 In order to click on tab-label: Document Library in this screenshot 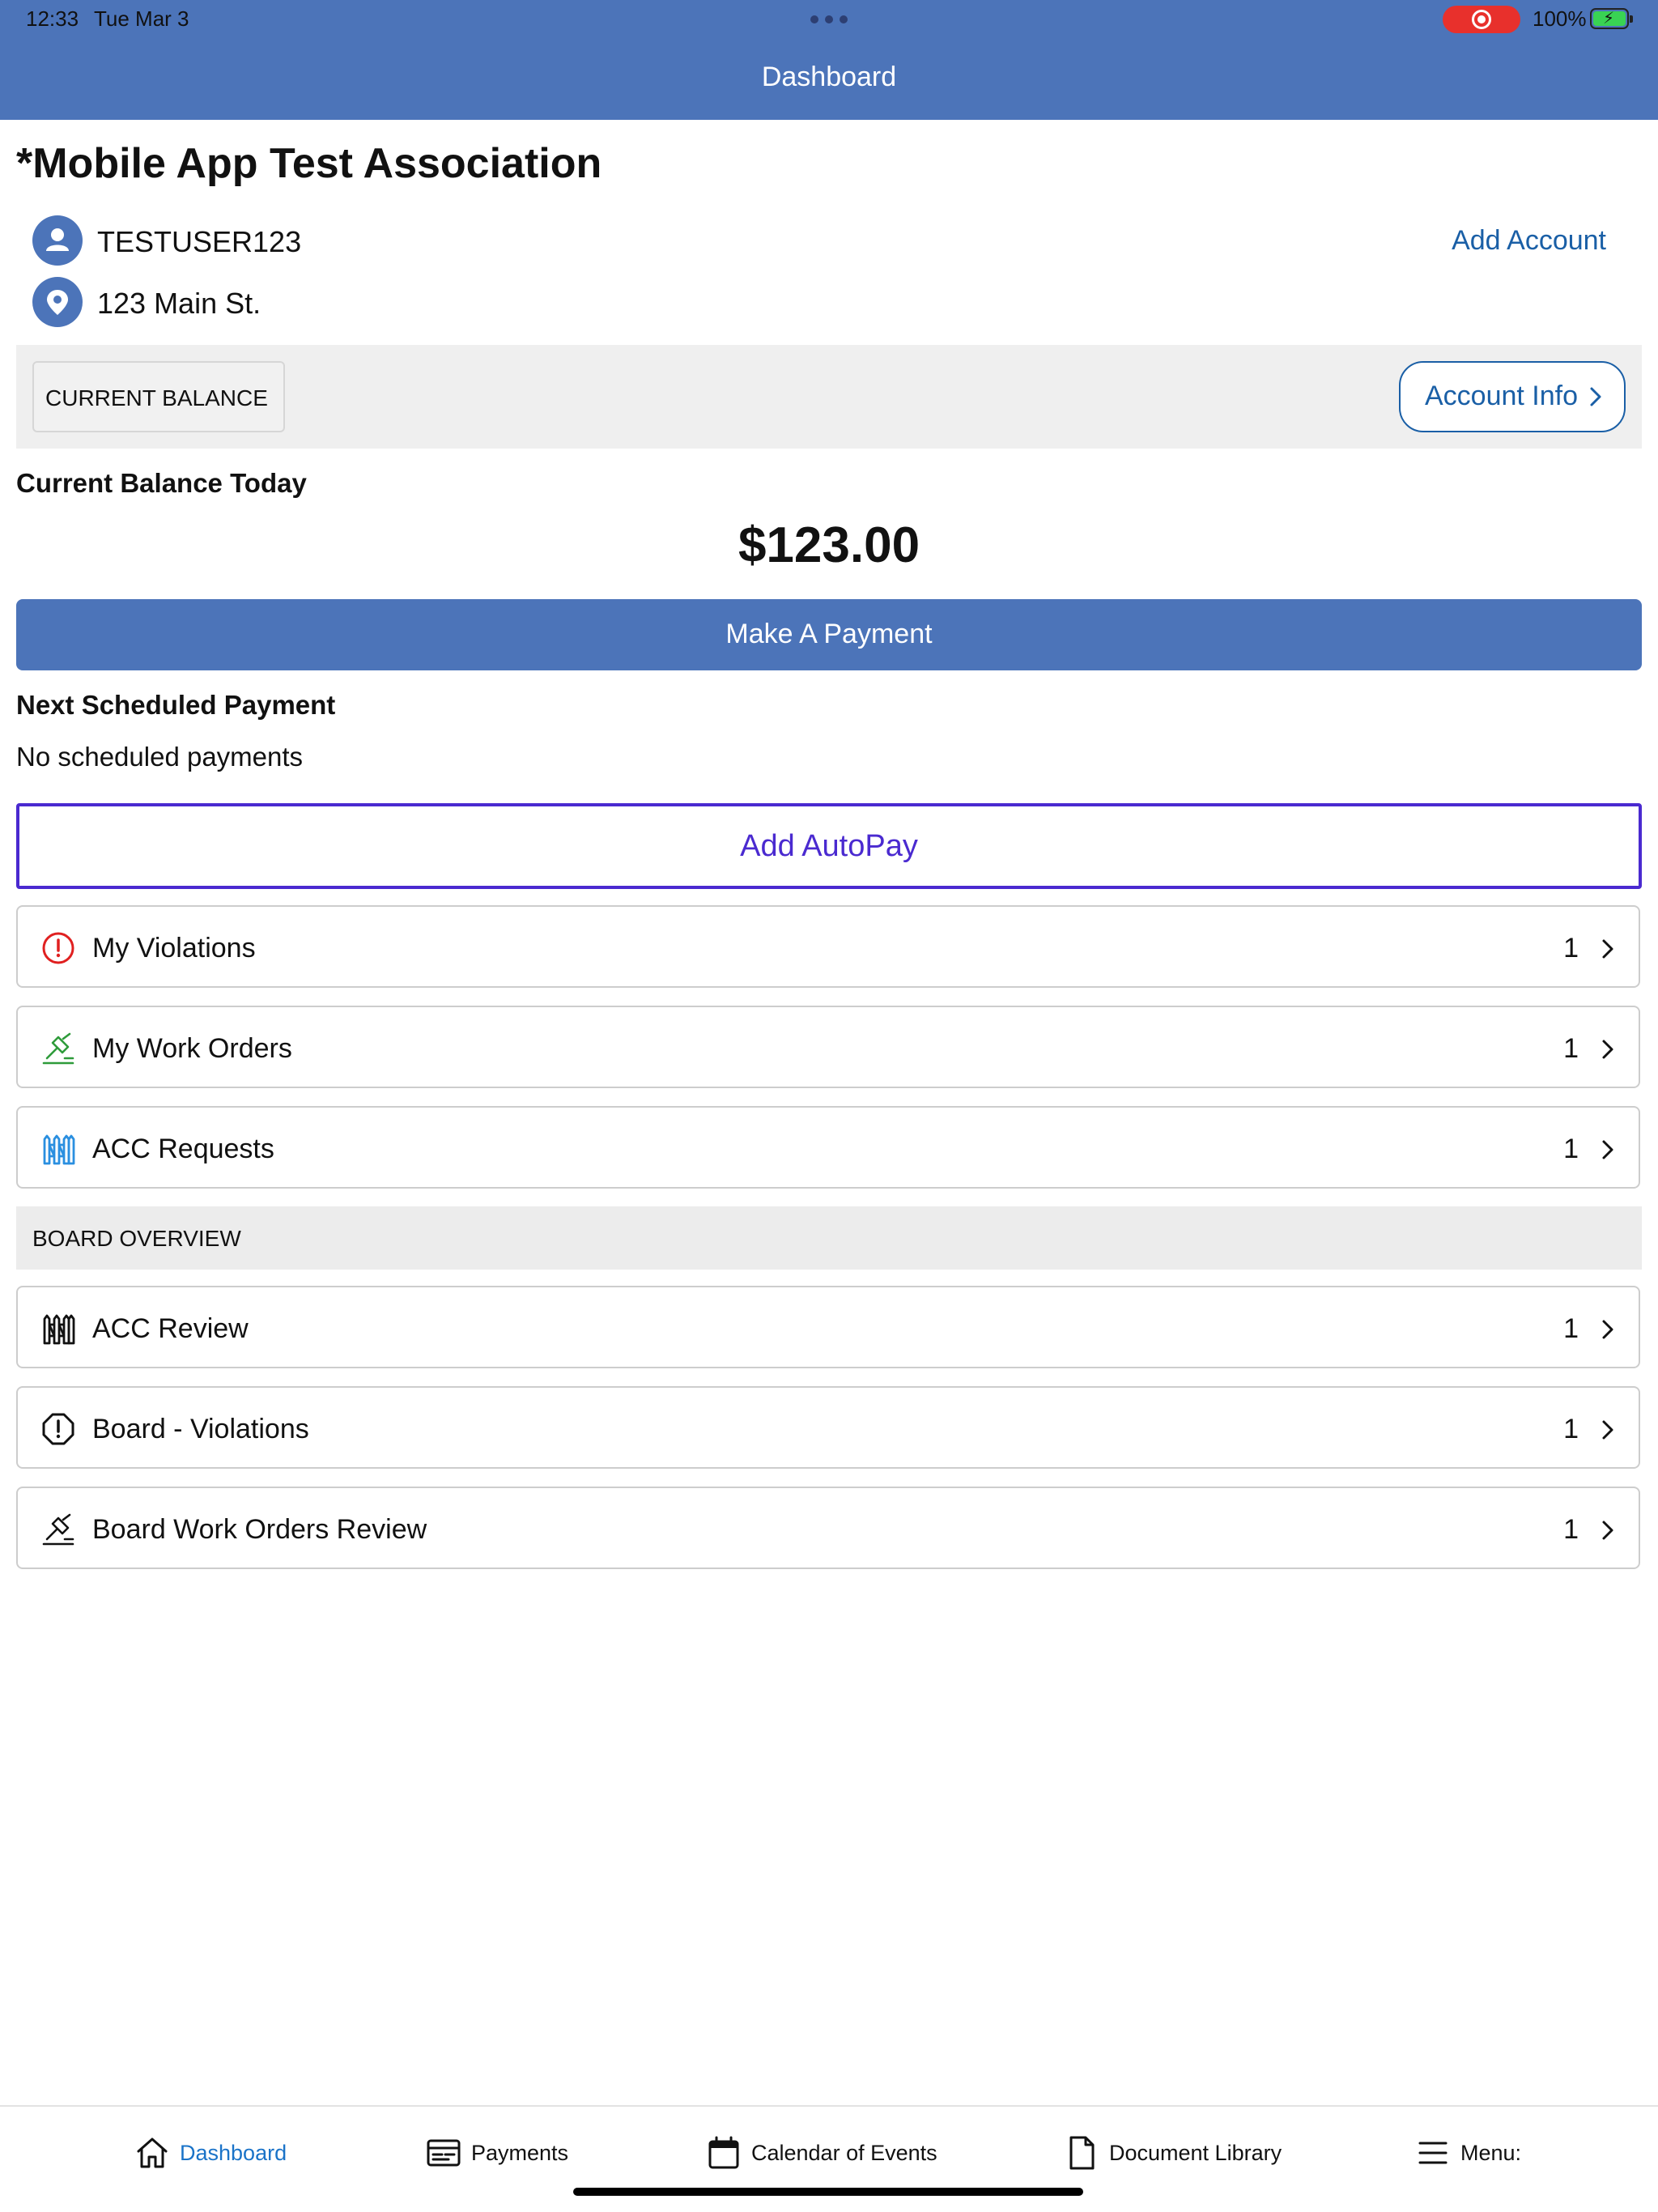, I will do `click(1195, 2152)`.